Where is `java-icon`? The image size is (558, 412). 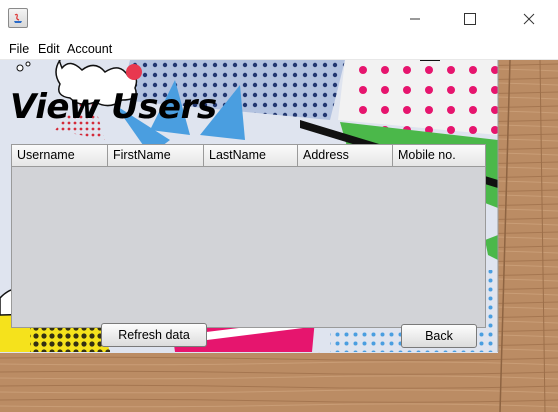 java-icon is located at coordinates (18, 18).